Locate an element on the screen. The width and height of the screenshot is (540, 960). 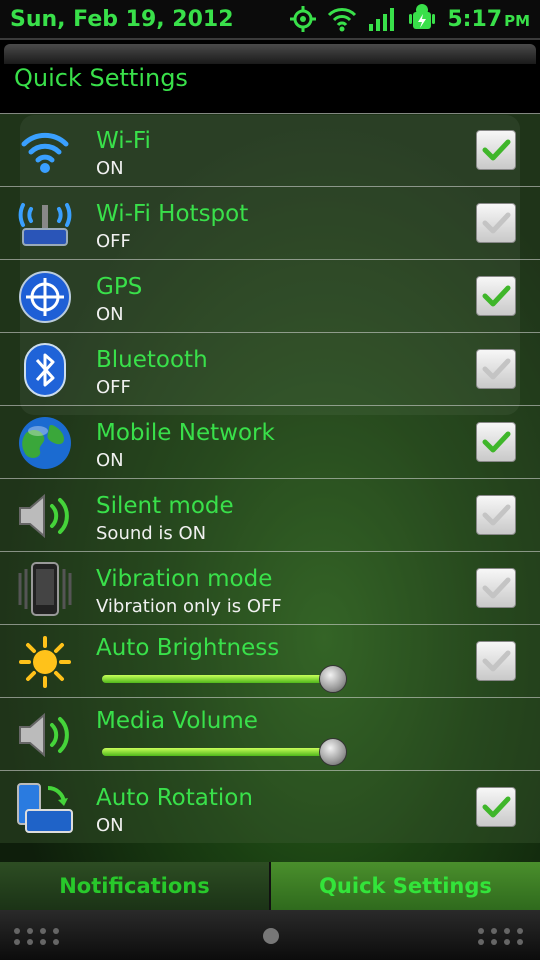
setting-row-mobile-network: Mobile Network ON is located at coordinates (270, 441).